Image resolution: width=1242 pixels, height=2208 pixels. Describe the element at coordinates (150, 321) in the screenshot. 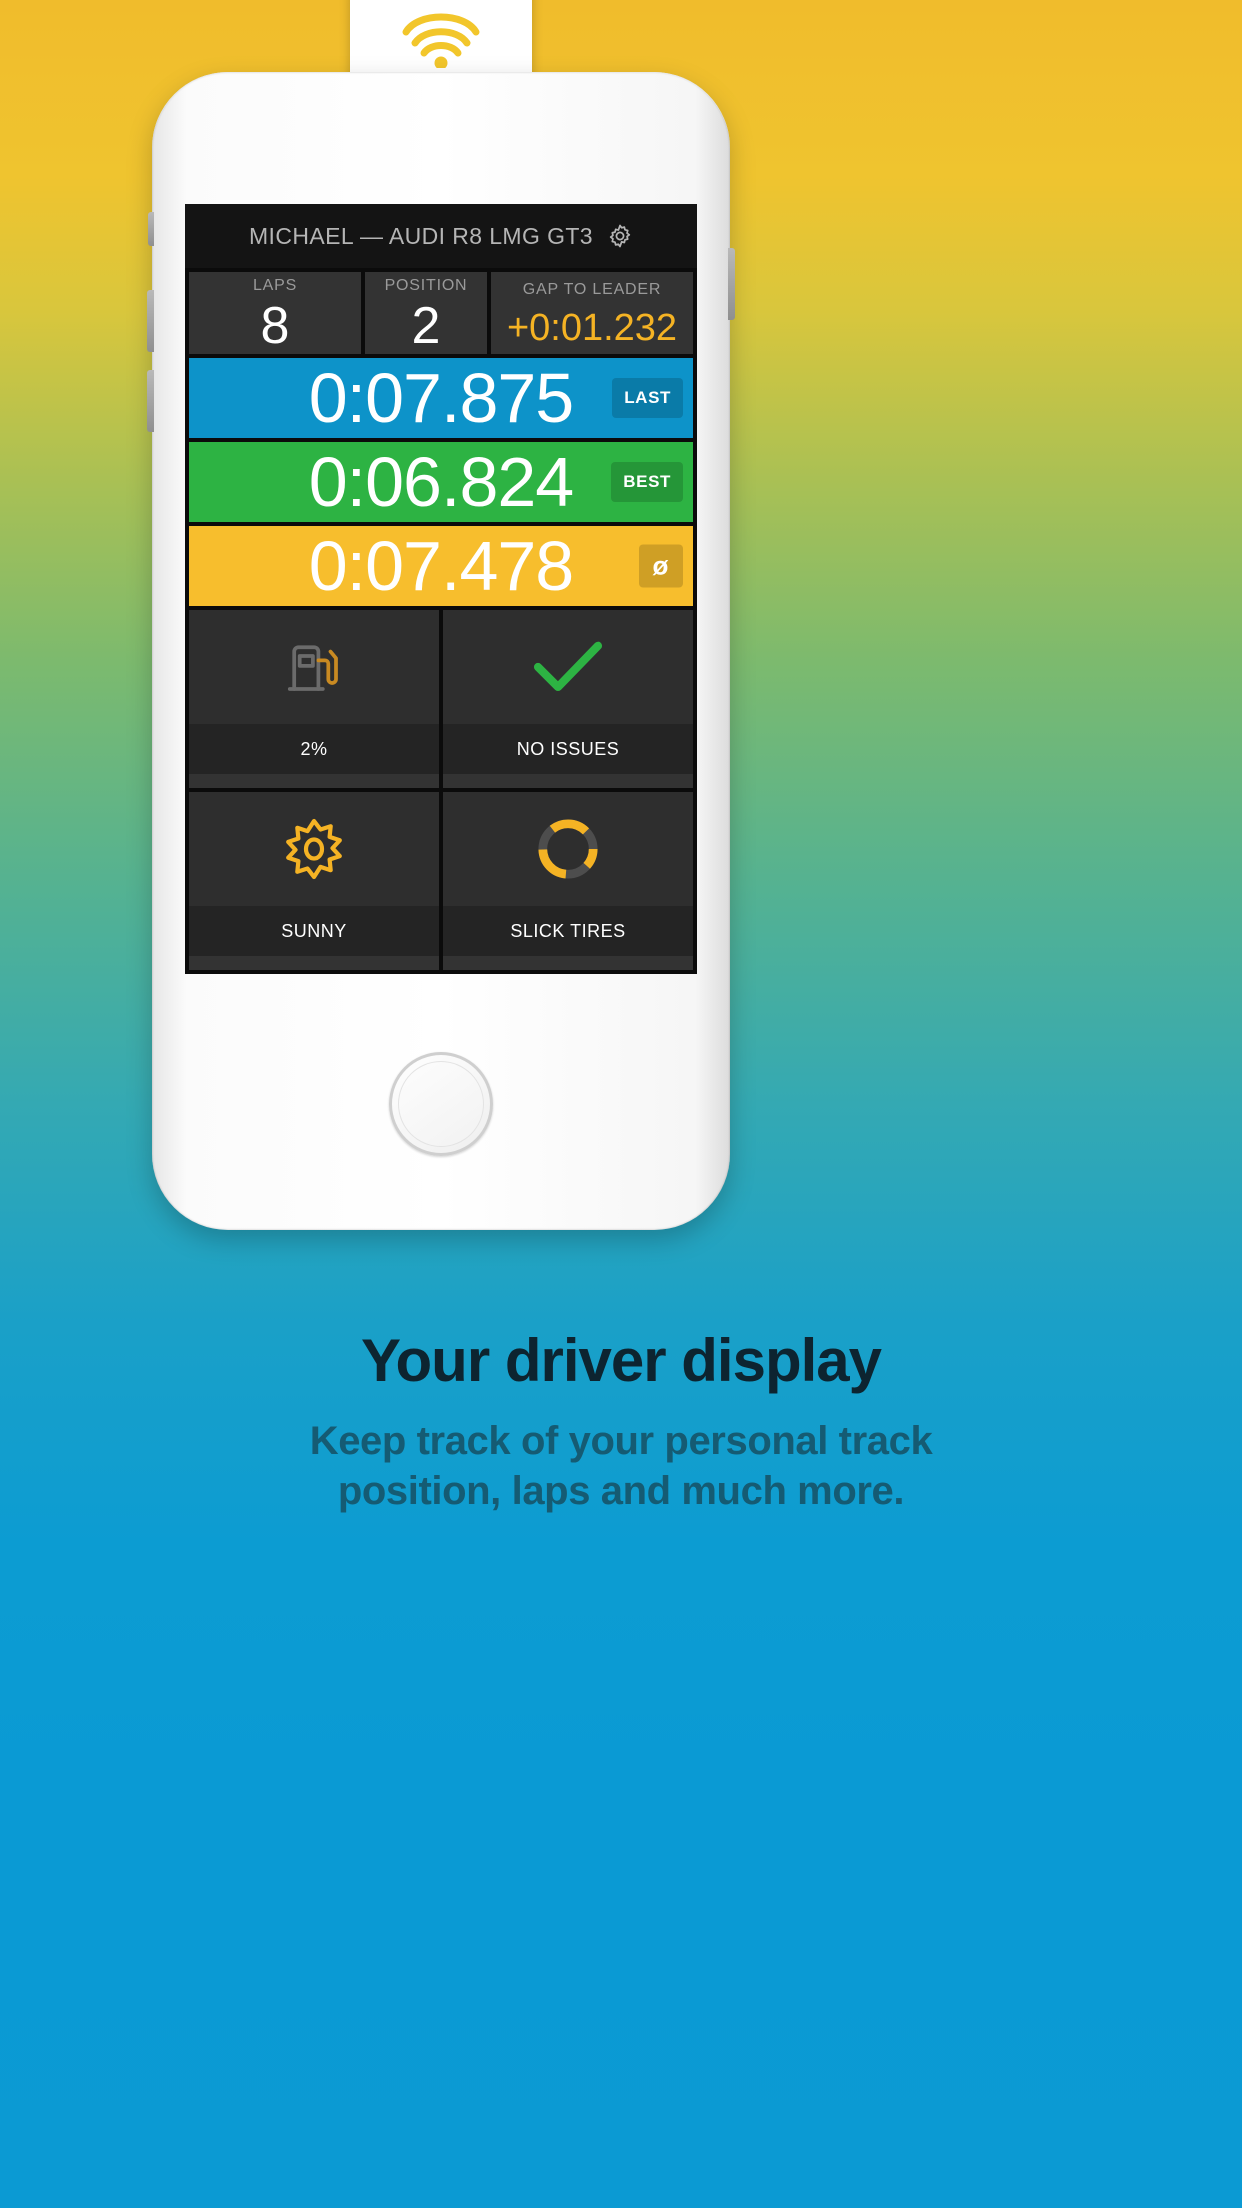

I see `volume-up-button` at that location.